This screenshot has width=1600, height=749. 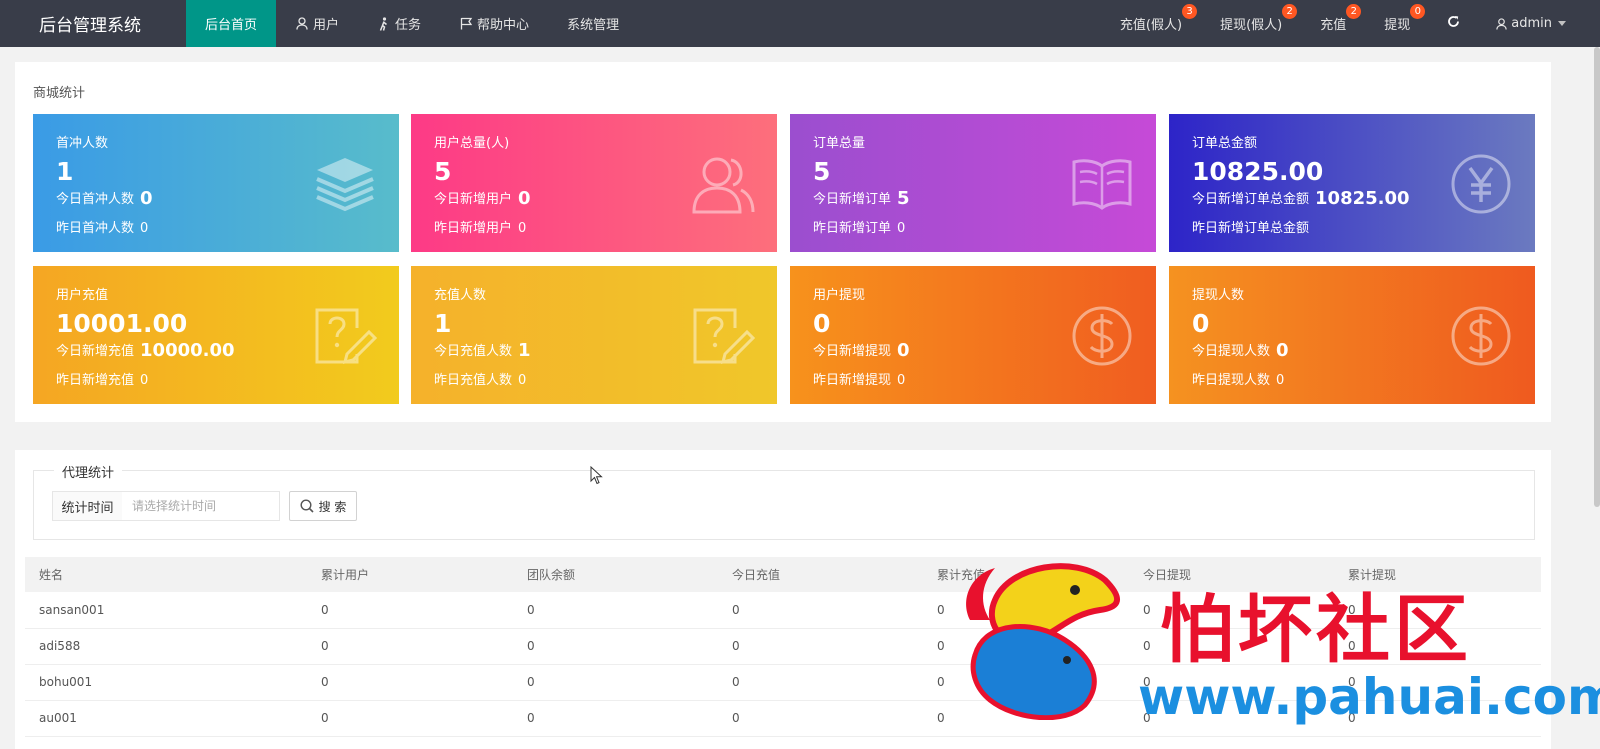 I want to click on card-title: 用户提现, so click(x=839, y=295).